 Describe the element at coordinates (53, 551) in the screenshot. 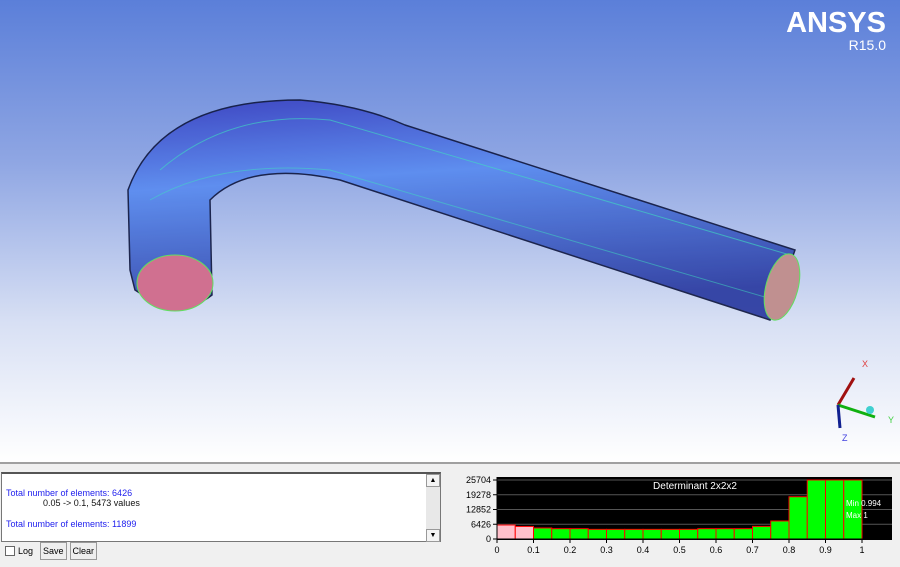

I see `save-button: Save` at that location.